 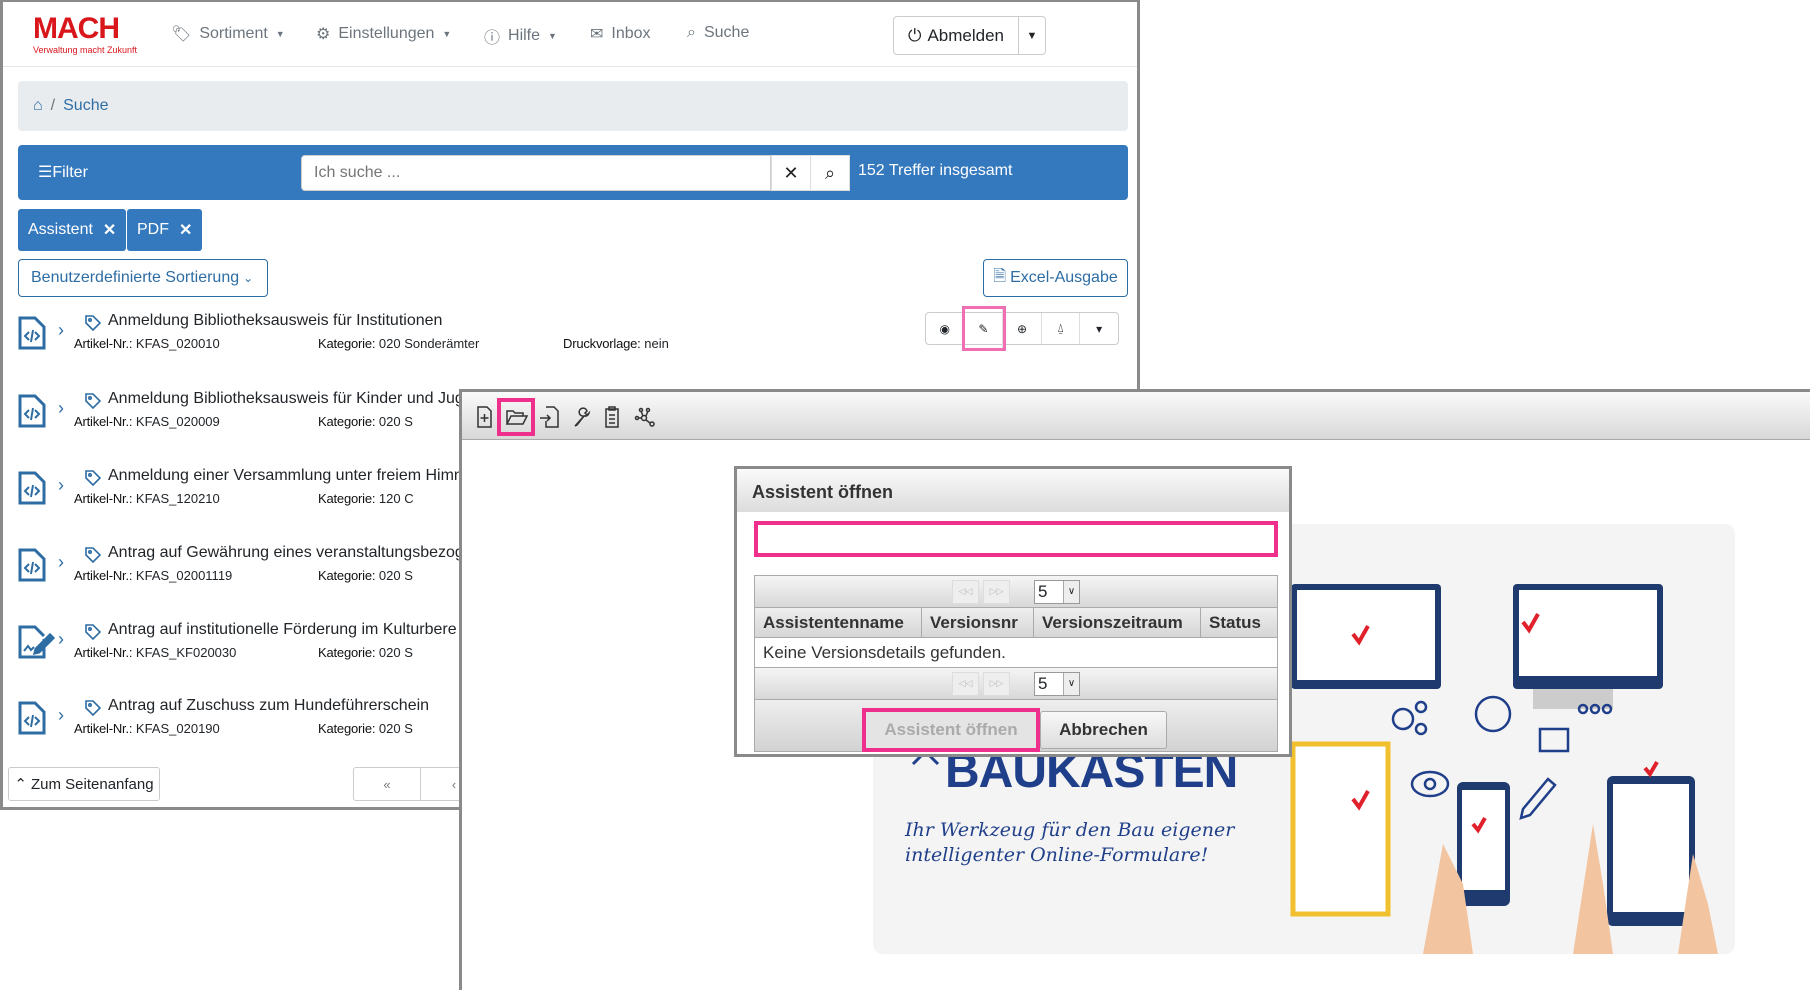 What do you see at coordinates (280, 34) in the screenshot?
I see `caret-down-icon: ▼` at bounding box center [280, 34].